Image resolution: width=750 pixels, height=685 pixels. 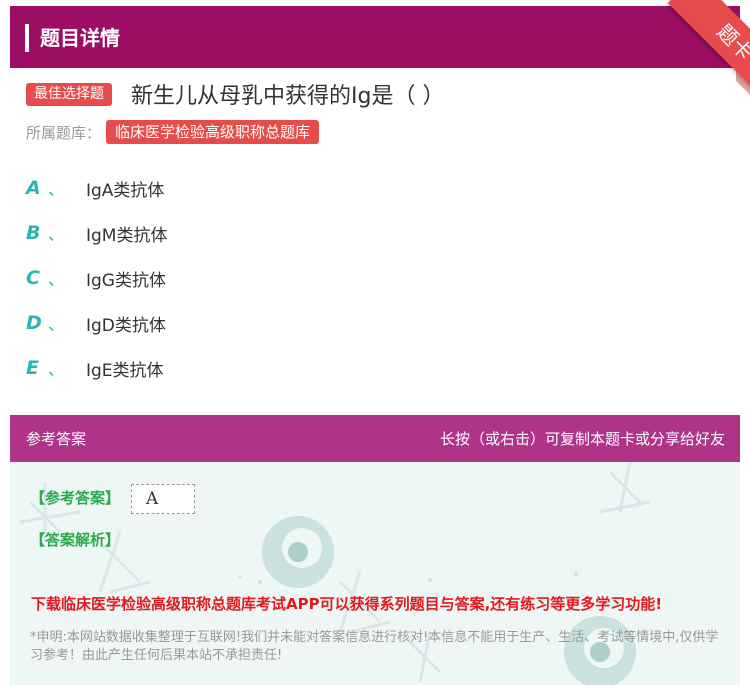 What do you see at coordinates (127, 235) in the screenshot?
I see `option-text: IgM类抗体` at bounding box center [127, 235].